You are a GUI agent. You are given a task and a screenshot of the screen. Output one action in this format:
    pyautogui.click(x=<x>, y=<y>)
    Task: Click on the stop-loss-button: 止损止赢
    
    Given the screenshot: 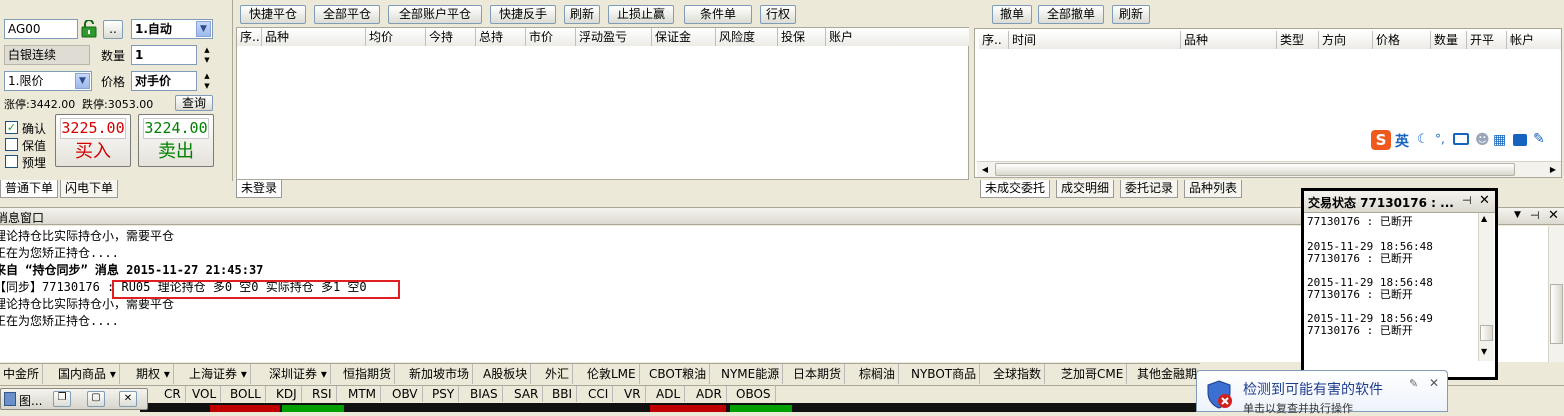 What is the action you would take?
    pyautogui.click(x=641, y=14)
    